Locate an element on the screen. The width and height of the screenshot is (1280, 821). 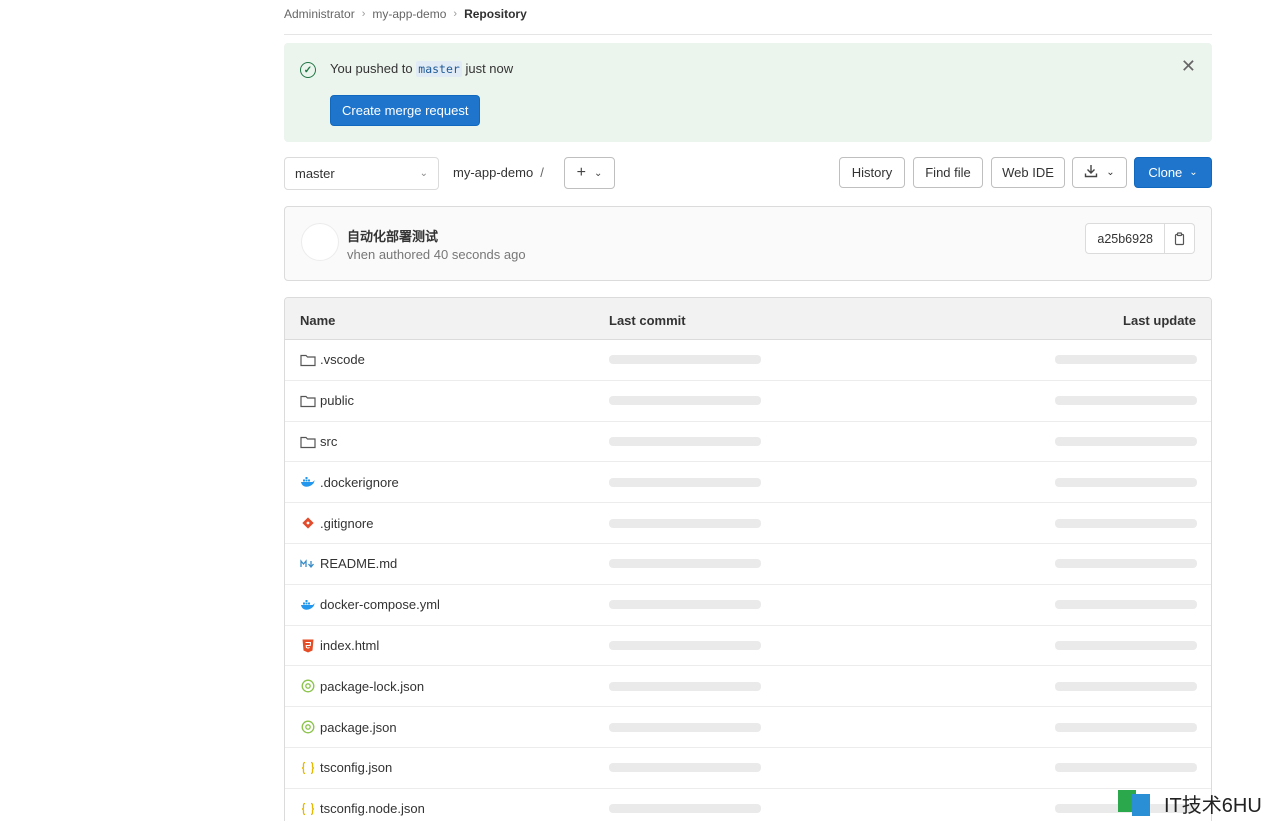
repo-path-name: my-app-demo is located at coordinates (493, 172).